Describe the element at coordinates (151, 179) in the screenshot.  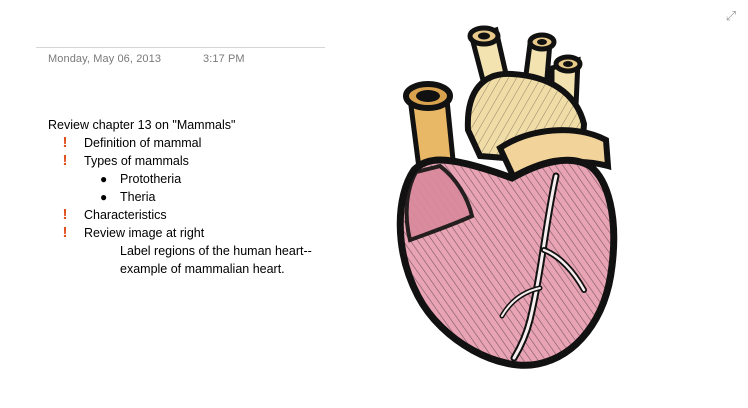
I see `sub-list-item-text: Prototheria` at that location.